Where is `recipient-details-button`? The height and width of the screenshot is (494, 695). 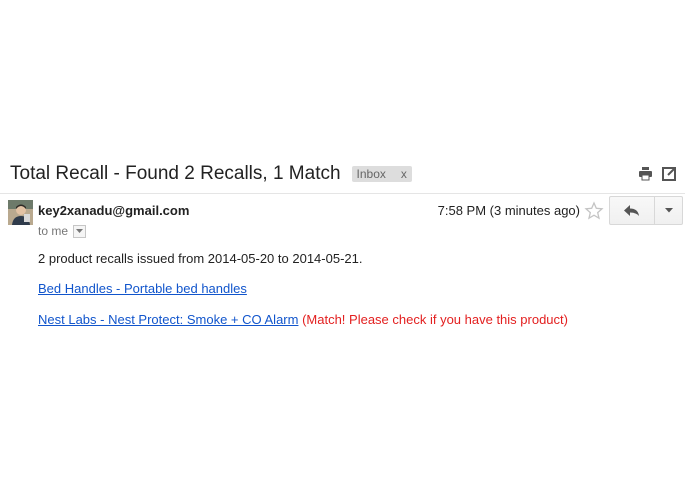 recipient-details-button is located at coordinates (80, 231).